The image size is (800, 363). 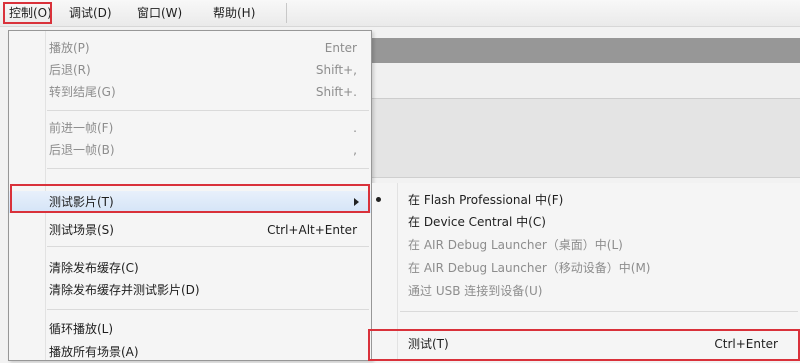 What do you see at coordinates (336, 92) in the screenshot?
I see `menu-item-shortcut: Shift+.` at bounding box center [336, 92].